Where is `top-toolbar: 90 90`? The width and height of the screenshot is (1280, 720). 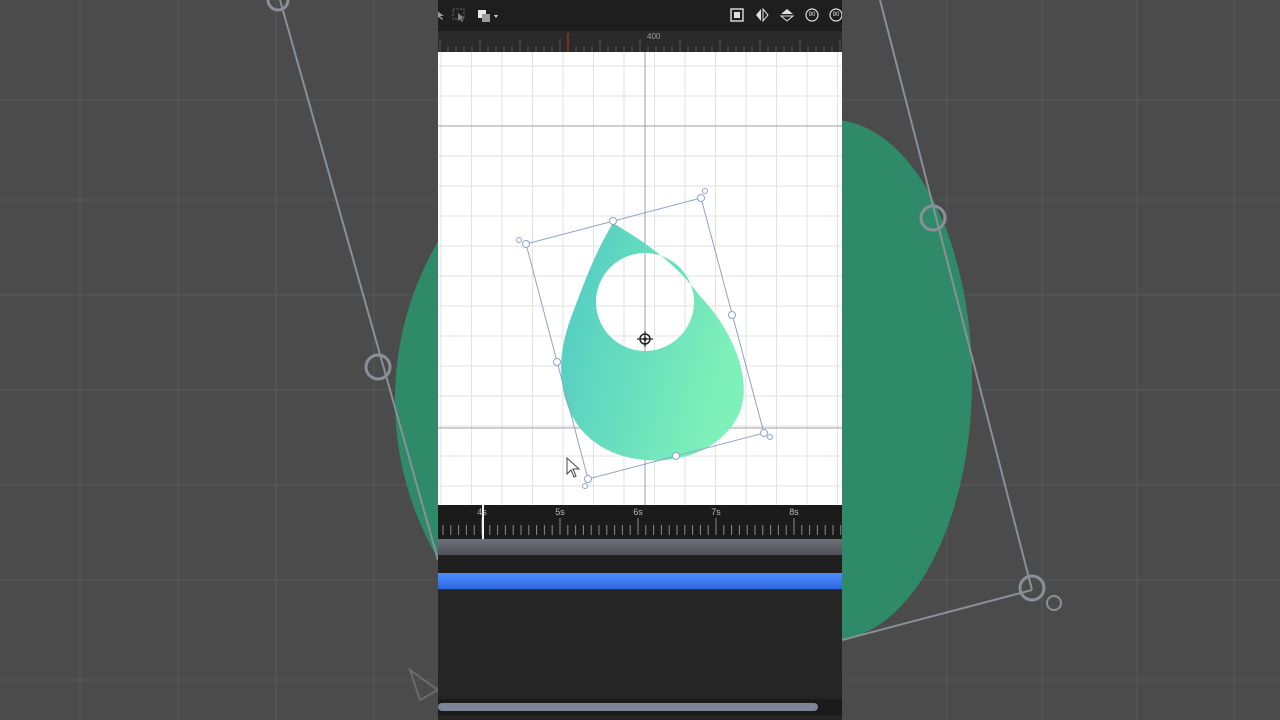
top-toolbar: 90 90 is located at coordinates (640, 16).